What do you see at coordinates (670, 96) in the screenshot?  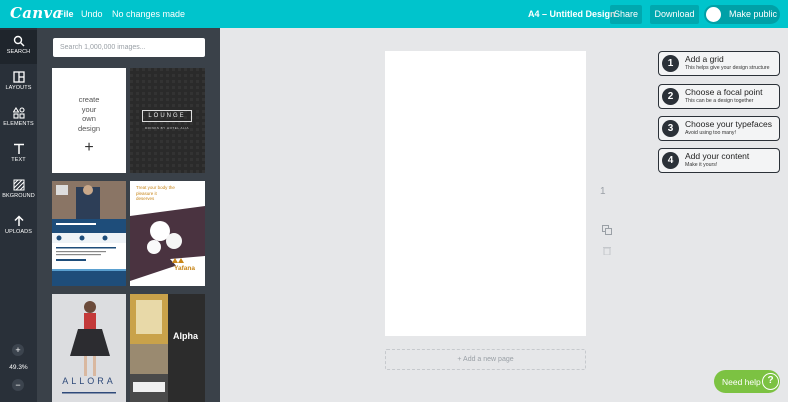 I see `tip-number: 2` at bounding box center [670, 96].